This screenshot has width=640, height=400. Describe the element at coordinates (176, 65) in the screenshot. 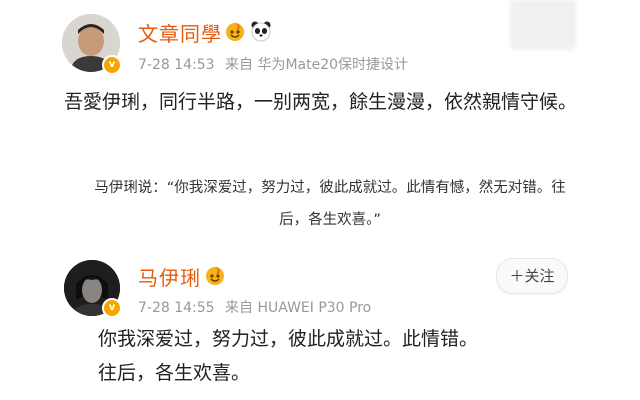

I see `post-time: 7-28 14:53` at that location.